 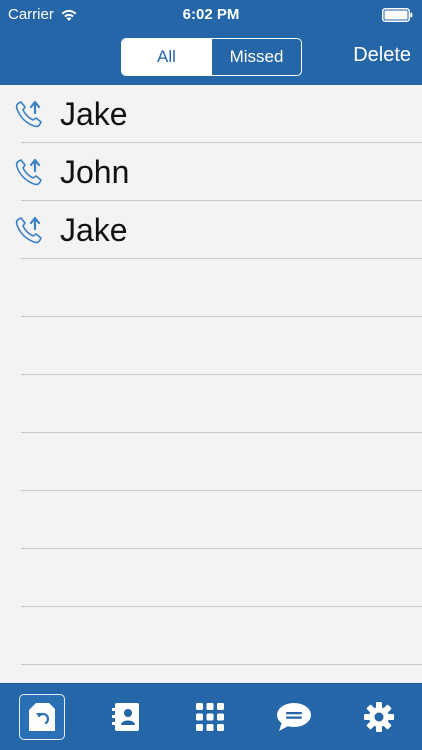 What do you see at coordinates (211, 172) in the screenshot?
I see `call-row: John` at bounding box center [211, 172].